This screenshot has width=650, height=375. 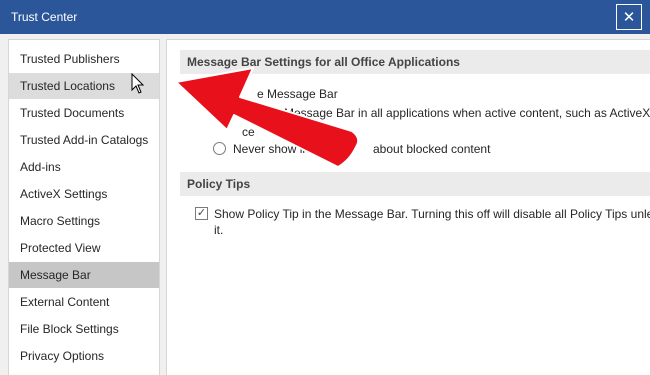 I want to click on sidebar-item-message-bar: Message Bar, so click(x=84, y=275).